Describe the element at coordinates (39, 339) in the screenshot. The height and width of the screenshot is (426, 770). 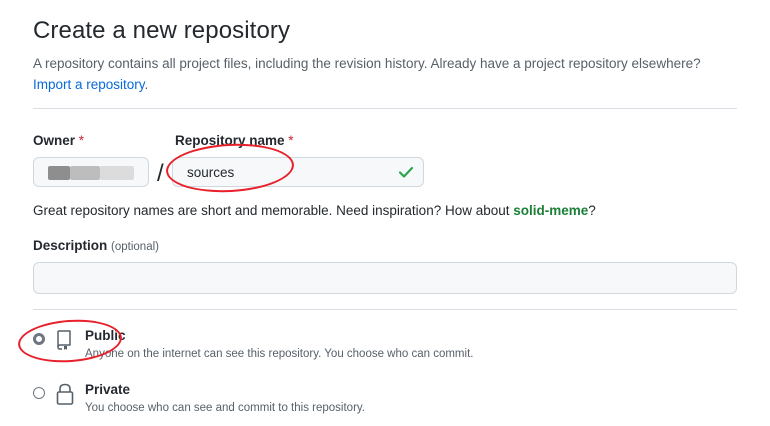
I see `public-radio` at that location.